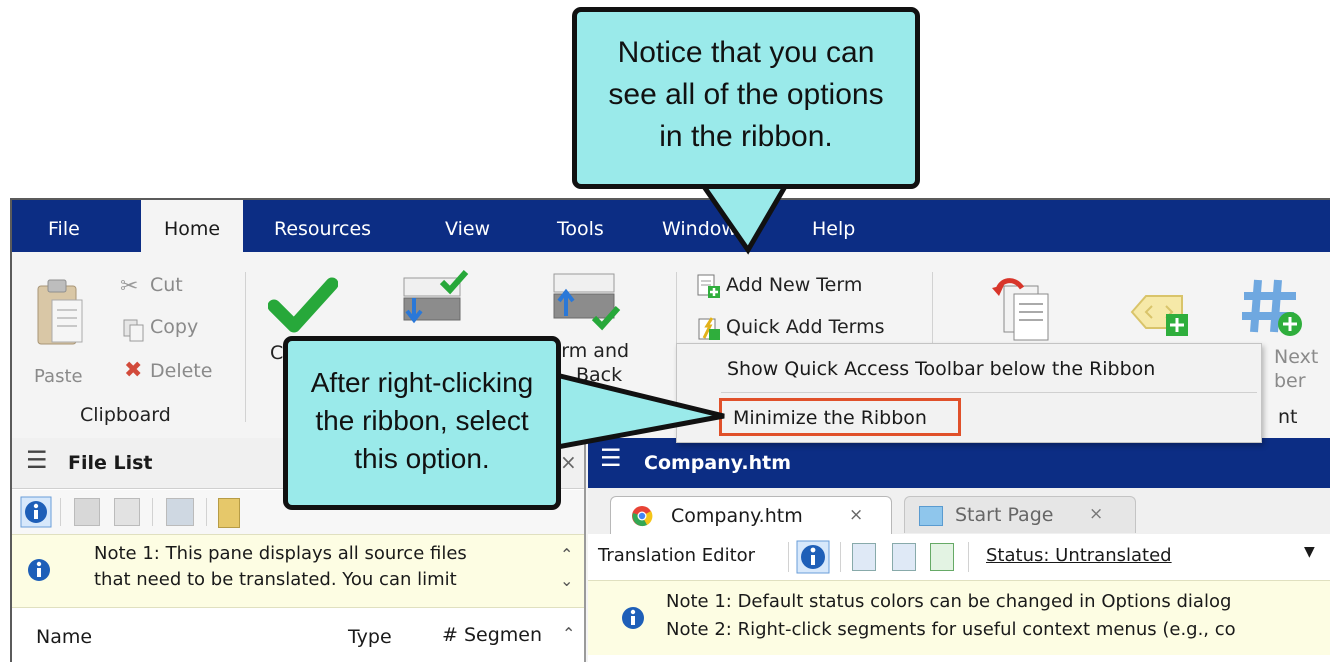 The image size is (1330, 662). What do you see at coordinates (422, 382) in the screenshot?
I see `callout-left-line-1: After right-clicking` at bounding box center [422, 382].